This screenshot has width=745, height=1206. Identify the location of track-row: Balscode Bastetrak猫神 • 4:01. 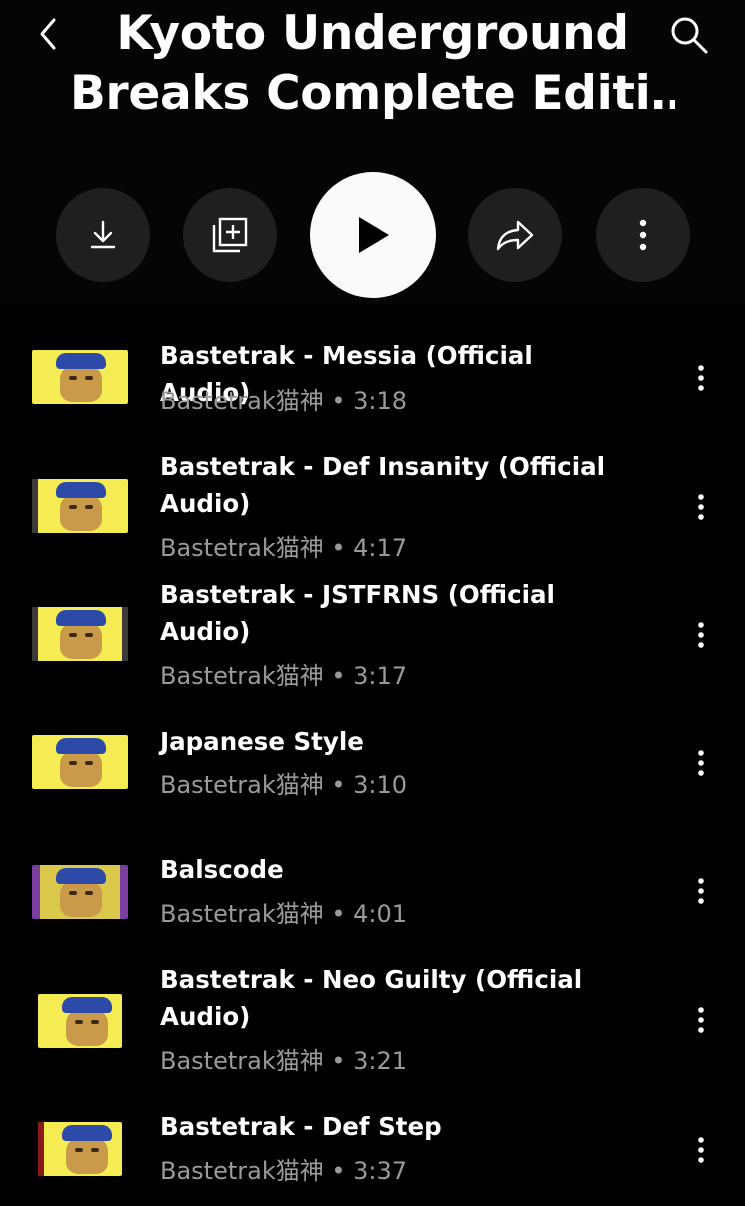
(372, 894).